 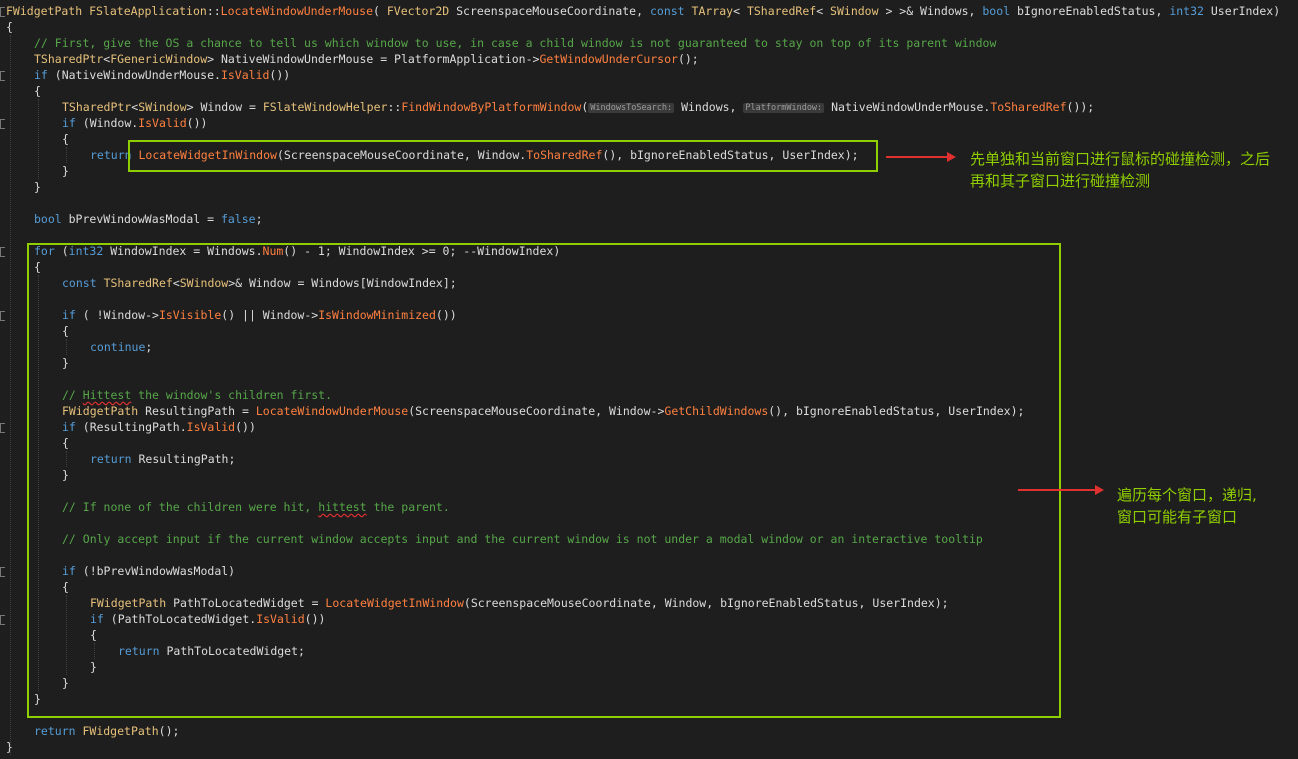 I want to click on code-token: ());, so click(x=1080, y=107).